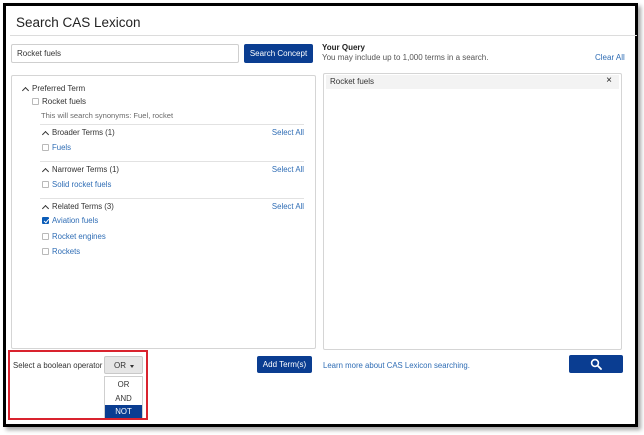 The height and width of the screenshot is (435, 644). I want to click on preferred-term-label: Rocket fuels, so click(64, 101).